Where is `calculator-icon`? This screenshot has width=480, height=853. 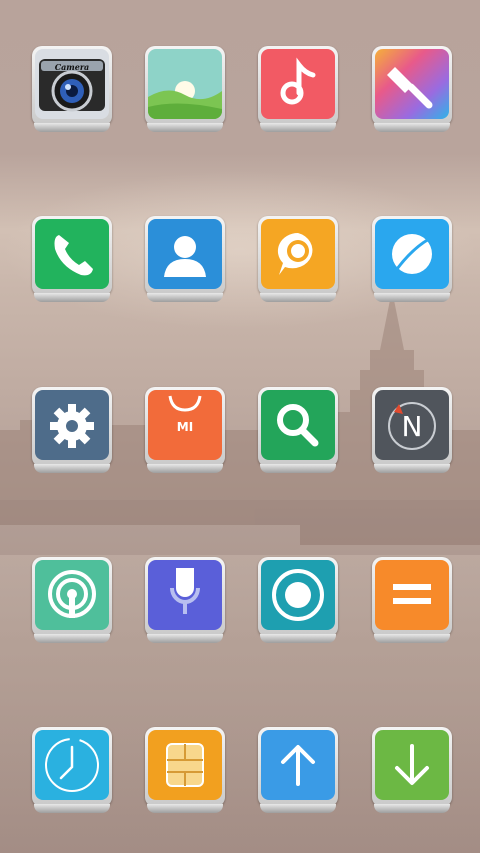 calculator-icon is located at coordinates (412, 595).